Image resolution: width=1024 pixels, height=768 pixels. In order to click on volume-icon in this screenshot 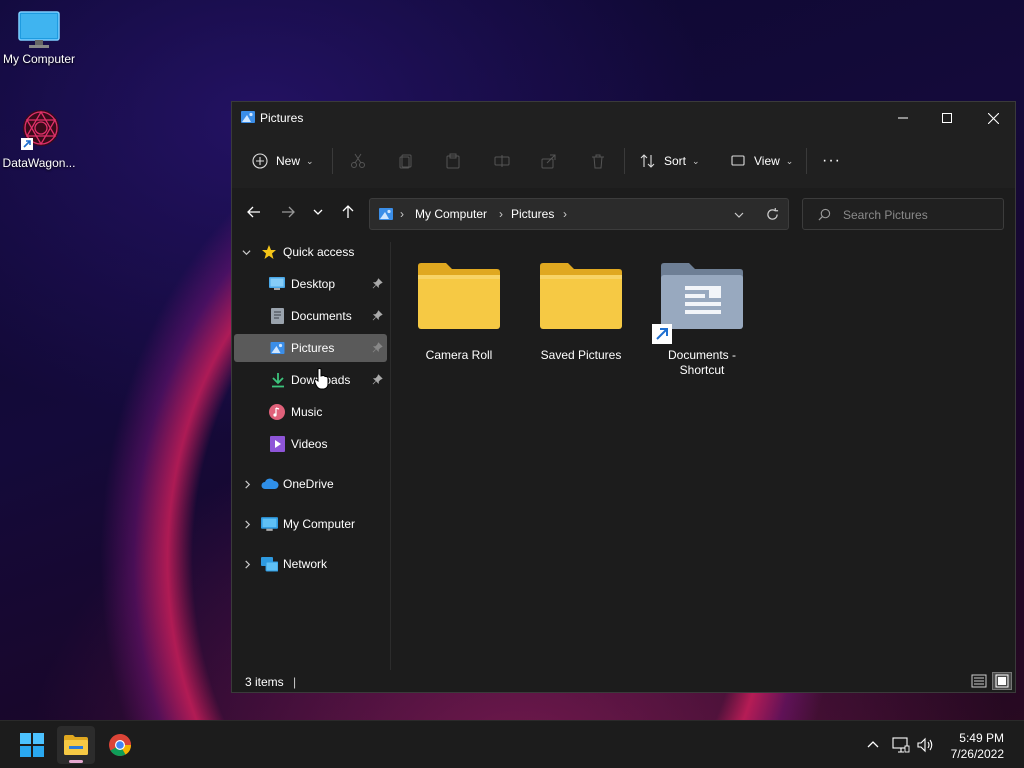, I will do `click(926, 745)`.